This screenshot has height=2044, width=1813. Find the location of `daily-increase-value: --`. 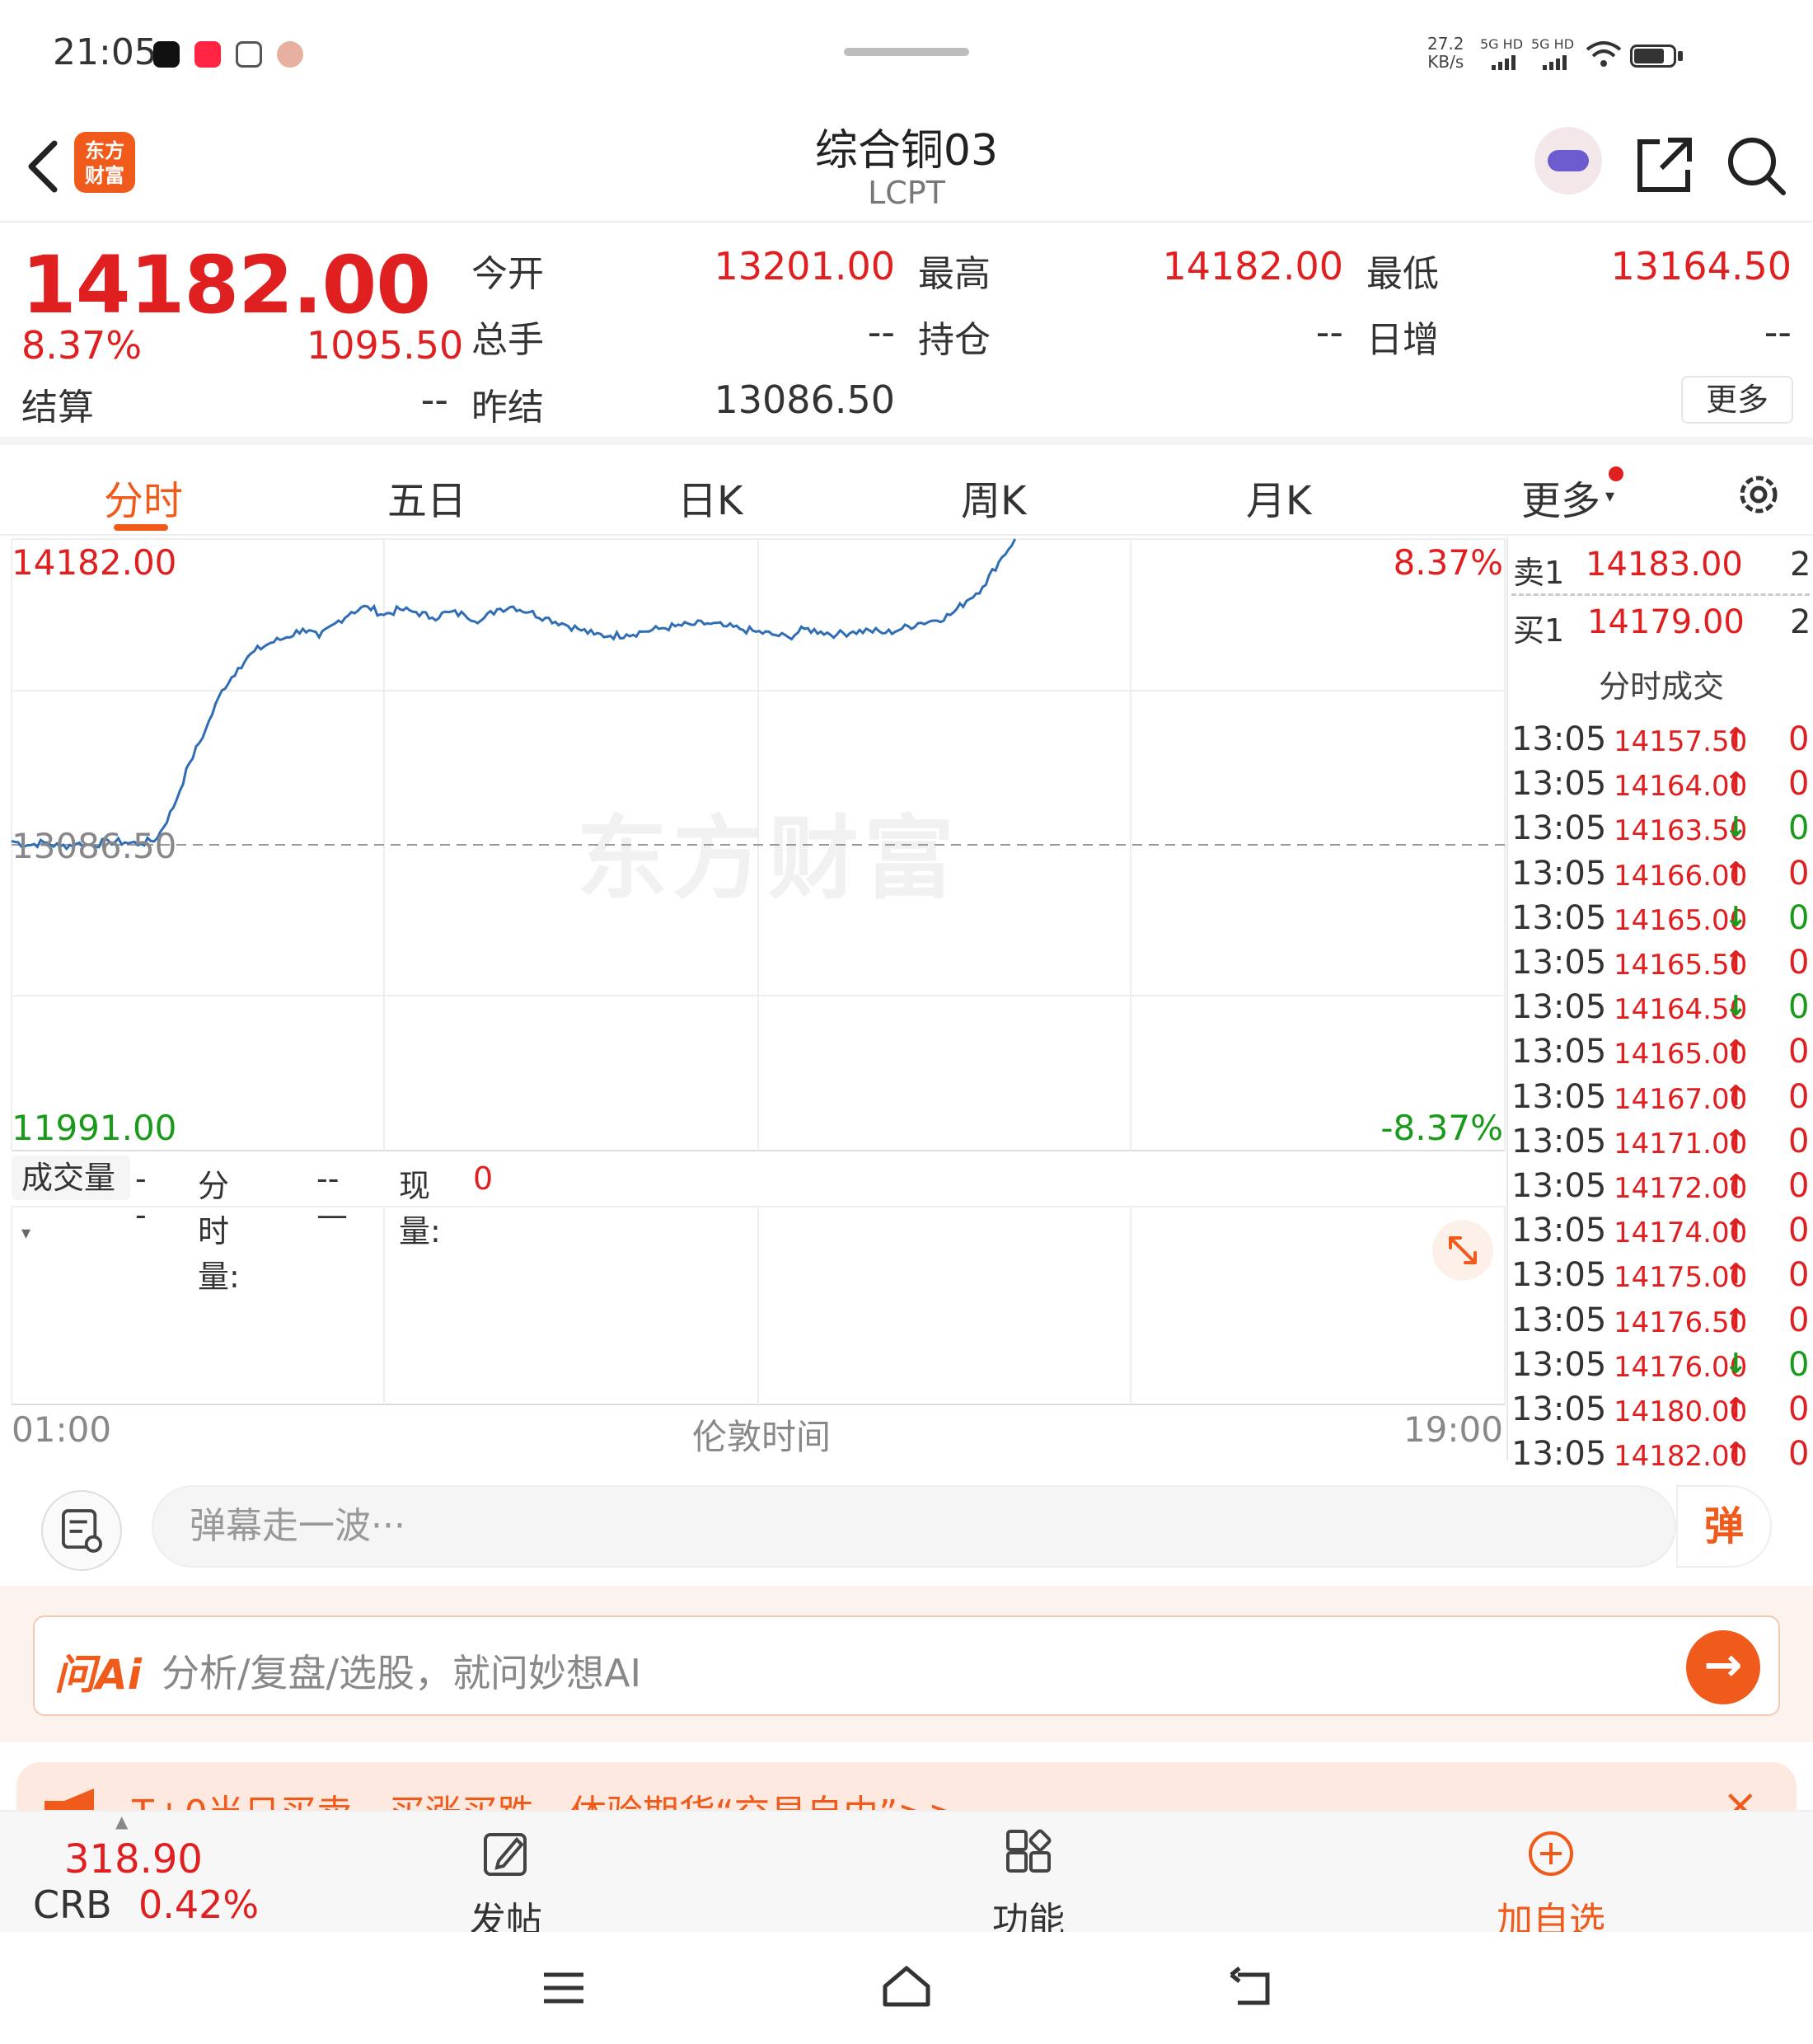

daily-increase-value: -- is located at coordinates (1778, 332).